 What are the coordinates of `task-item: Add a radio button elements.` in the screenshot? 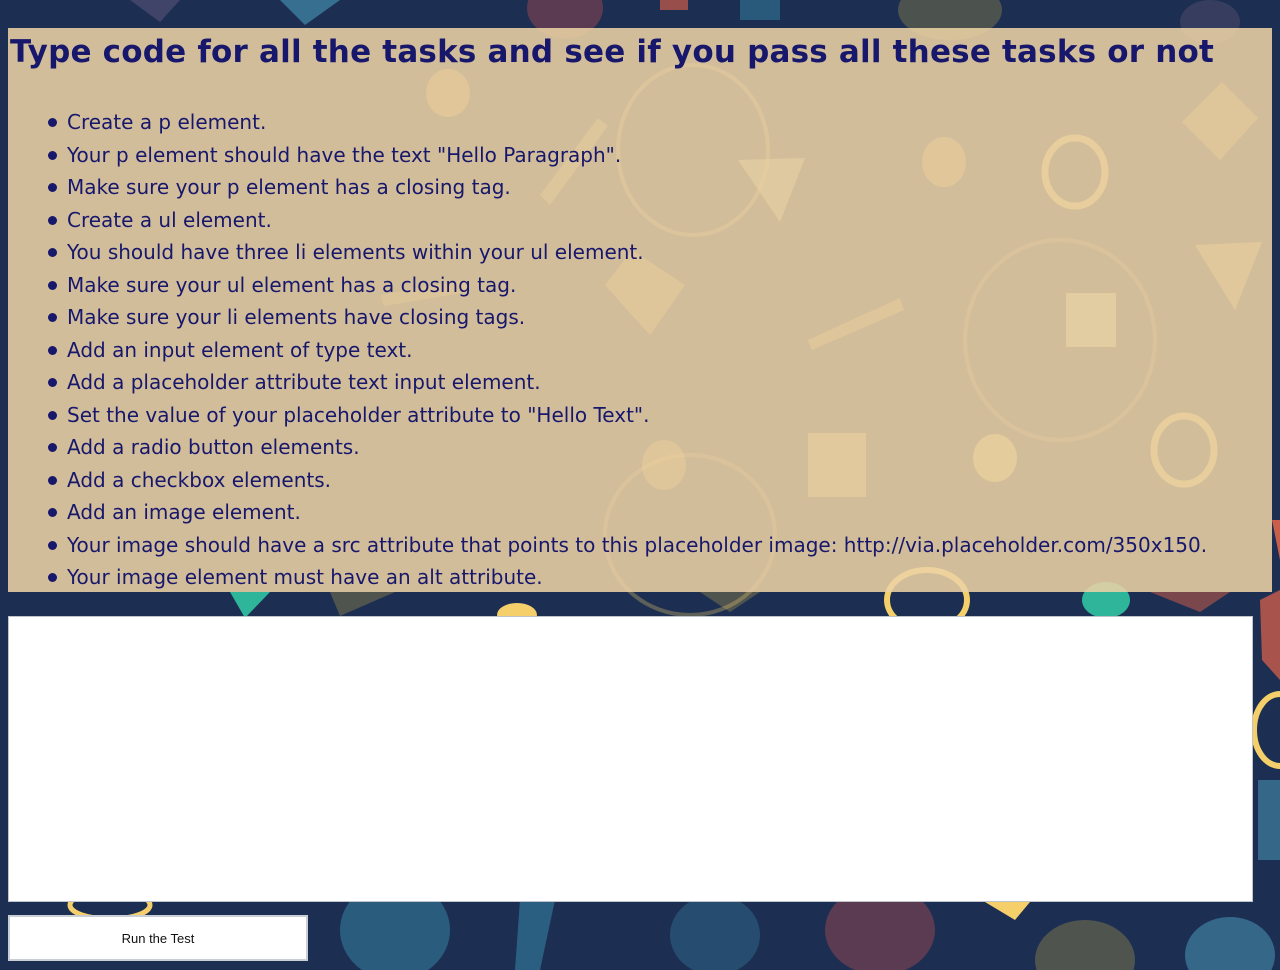 It's located at (627, 447).